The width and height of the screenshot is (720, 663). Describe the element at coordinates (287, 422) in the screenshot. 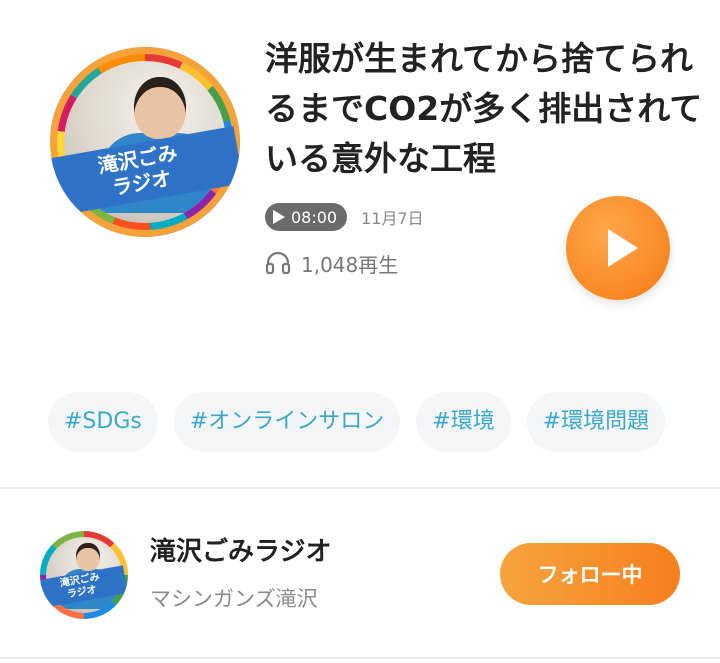

I see `tag-online-salon: #オンラインサロン` at that location.